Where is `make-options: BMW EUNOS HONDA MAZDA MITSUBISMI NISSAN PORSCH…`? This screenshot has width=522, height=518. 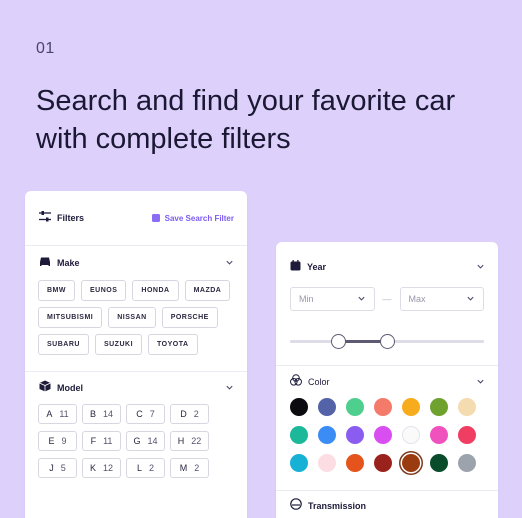 make-options: BMW EUNOS HONDA MAZDA MITSUBISMI NISSAN PORSCH… is located at coordinates (136, 325).